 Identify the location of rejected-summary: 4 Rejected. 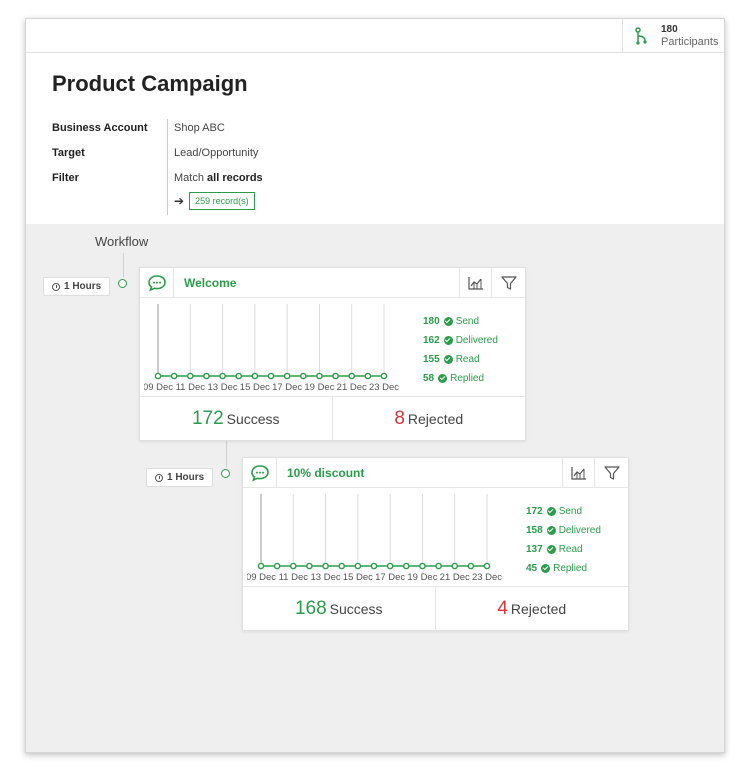
(532, 609).